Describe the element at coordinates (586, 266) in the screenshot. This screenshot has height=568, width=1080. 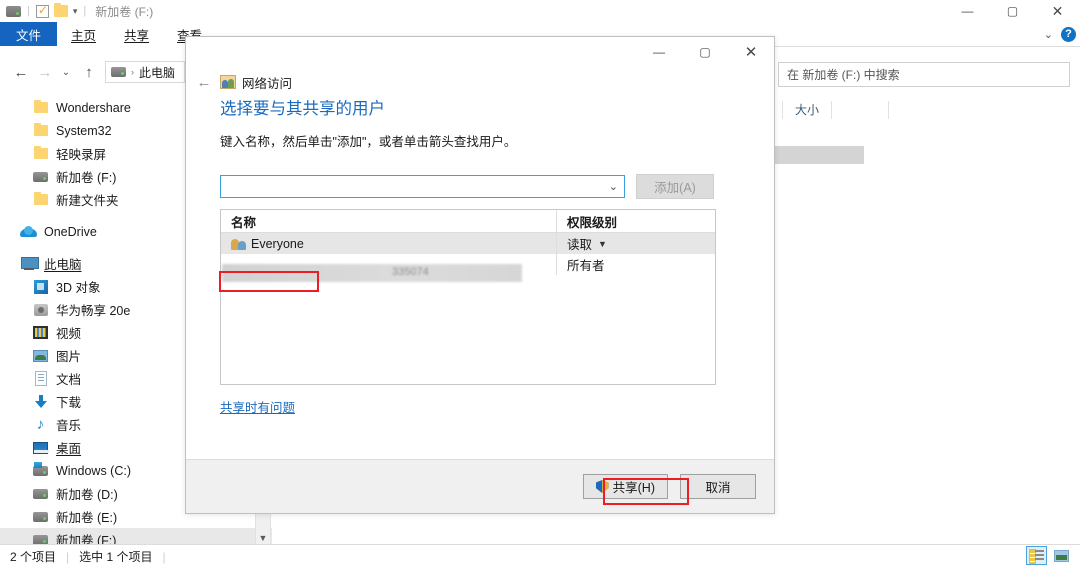
I see `permission-label: 所有者` at that location.